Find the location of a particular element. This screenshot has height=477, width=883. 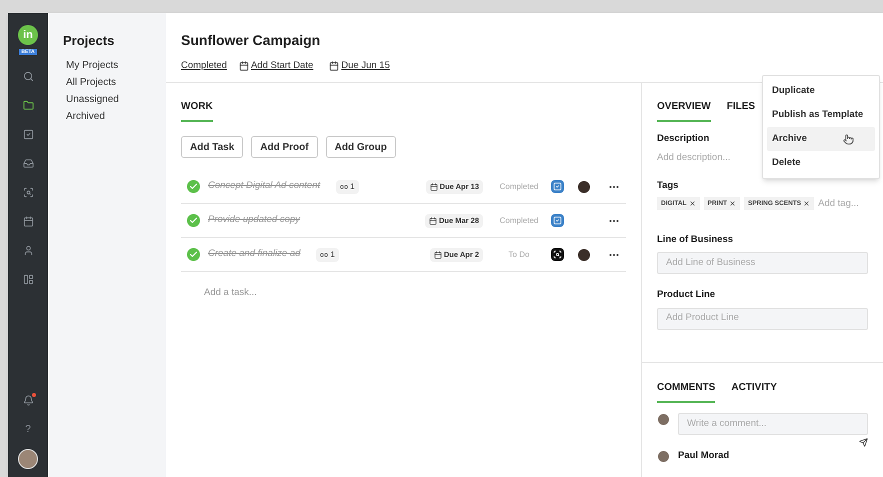

menu-item: Publish as Template is located at coordinates (821, 115).